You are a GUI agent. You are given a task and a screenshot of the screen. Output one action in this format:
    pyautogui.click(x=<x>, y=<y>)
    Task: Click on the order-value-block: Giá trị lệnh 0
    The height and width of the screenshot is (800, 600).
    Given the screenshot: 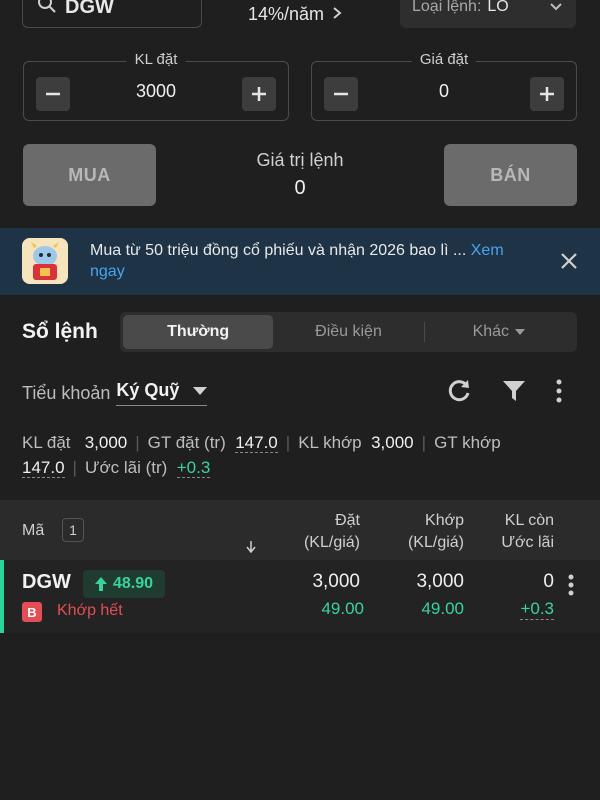 What is the action you would take?
    pyautogui.click(x=300, y=175)
    